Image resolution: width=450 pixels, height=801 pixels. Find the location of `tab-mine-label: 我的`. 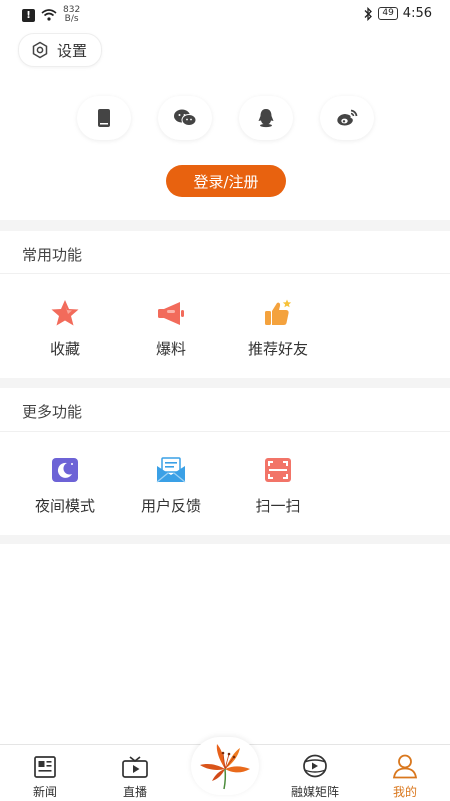

tab-mine-label: 我的 is located at coordinates (404, 792).